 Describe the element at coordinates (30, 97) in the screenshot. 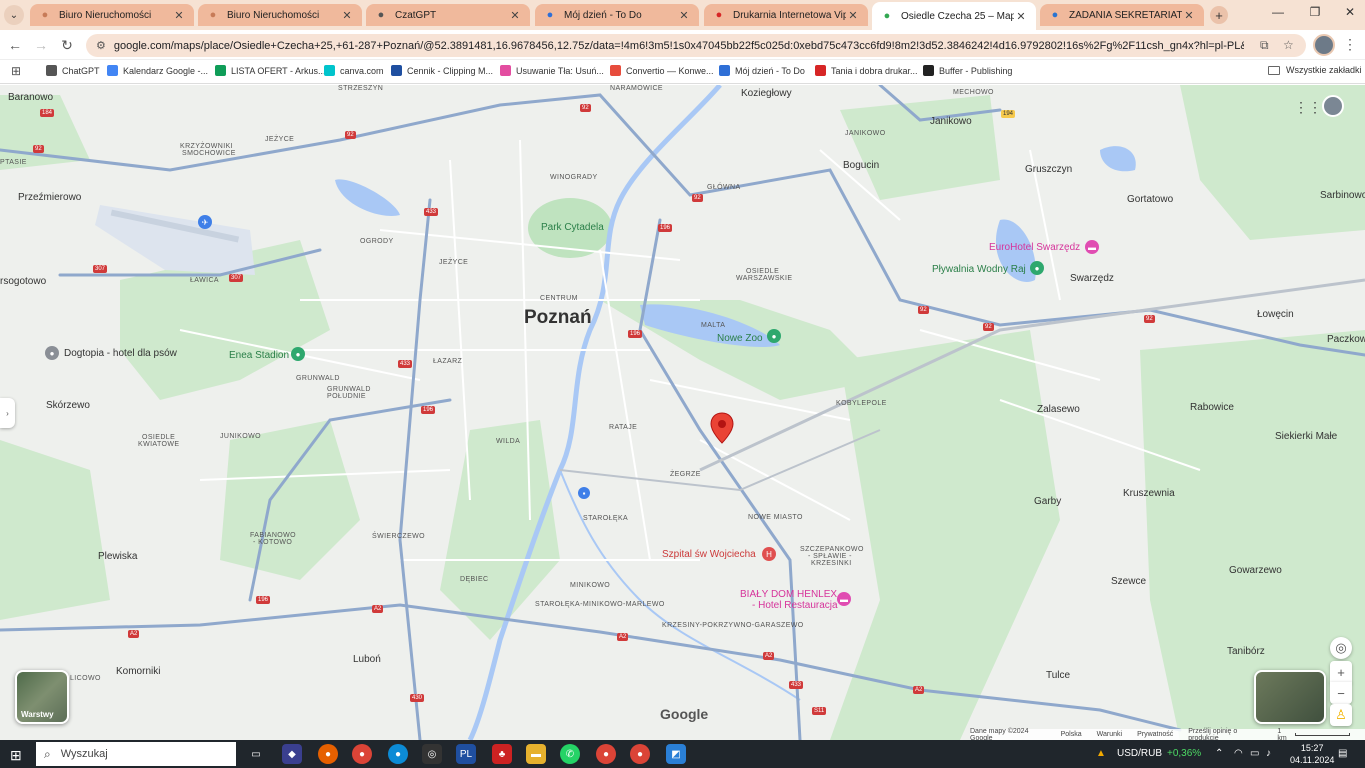

I see `place-label: Baranowo` at that location.